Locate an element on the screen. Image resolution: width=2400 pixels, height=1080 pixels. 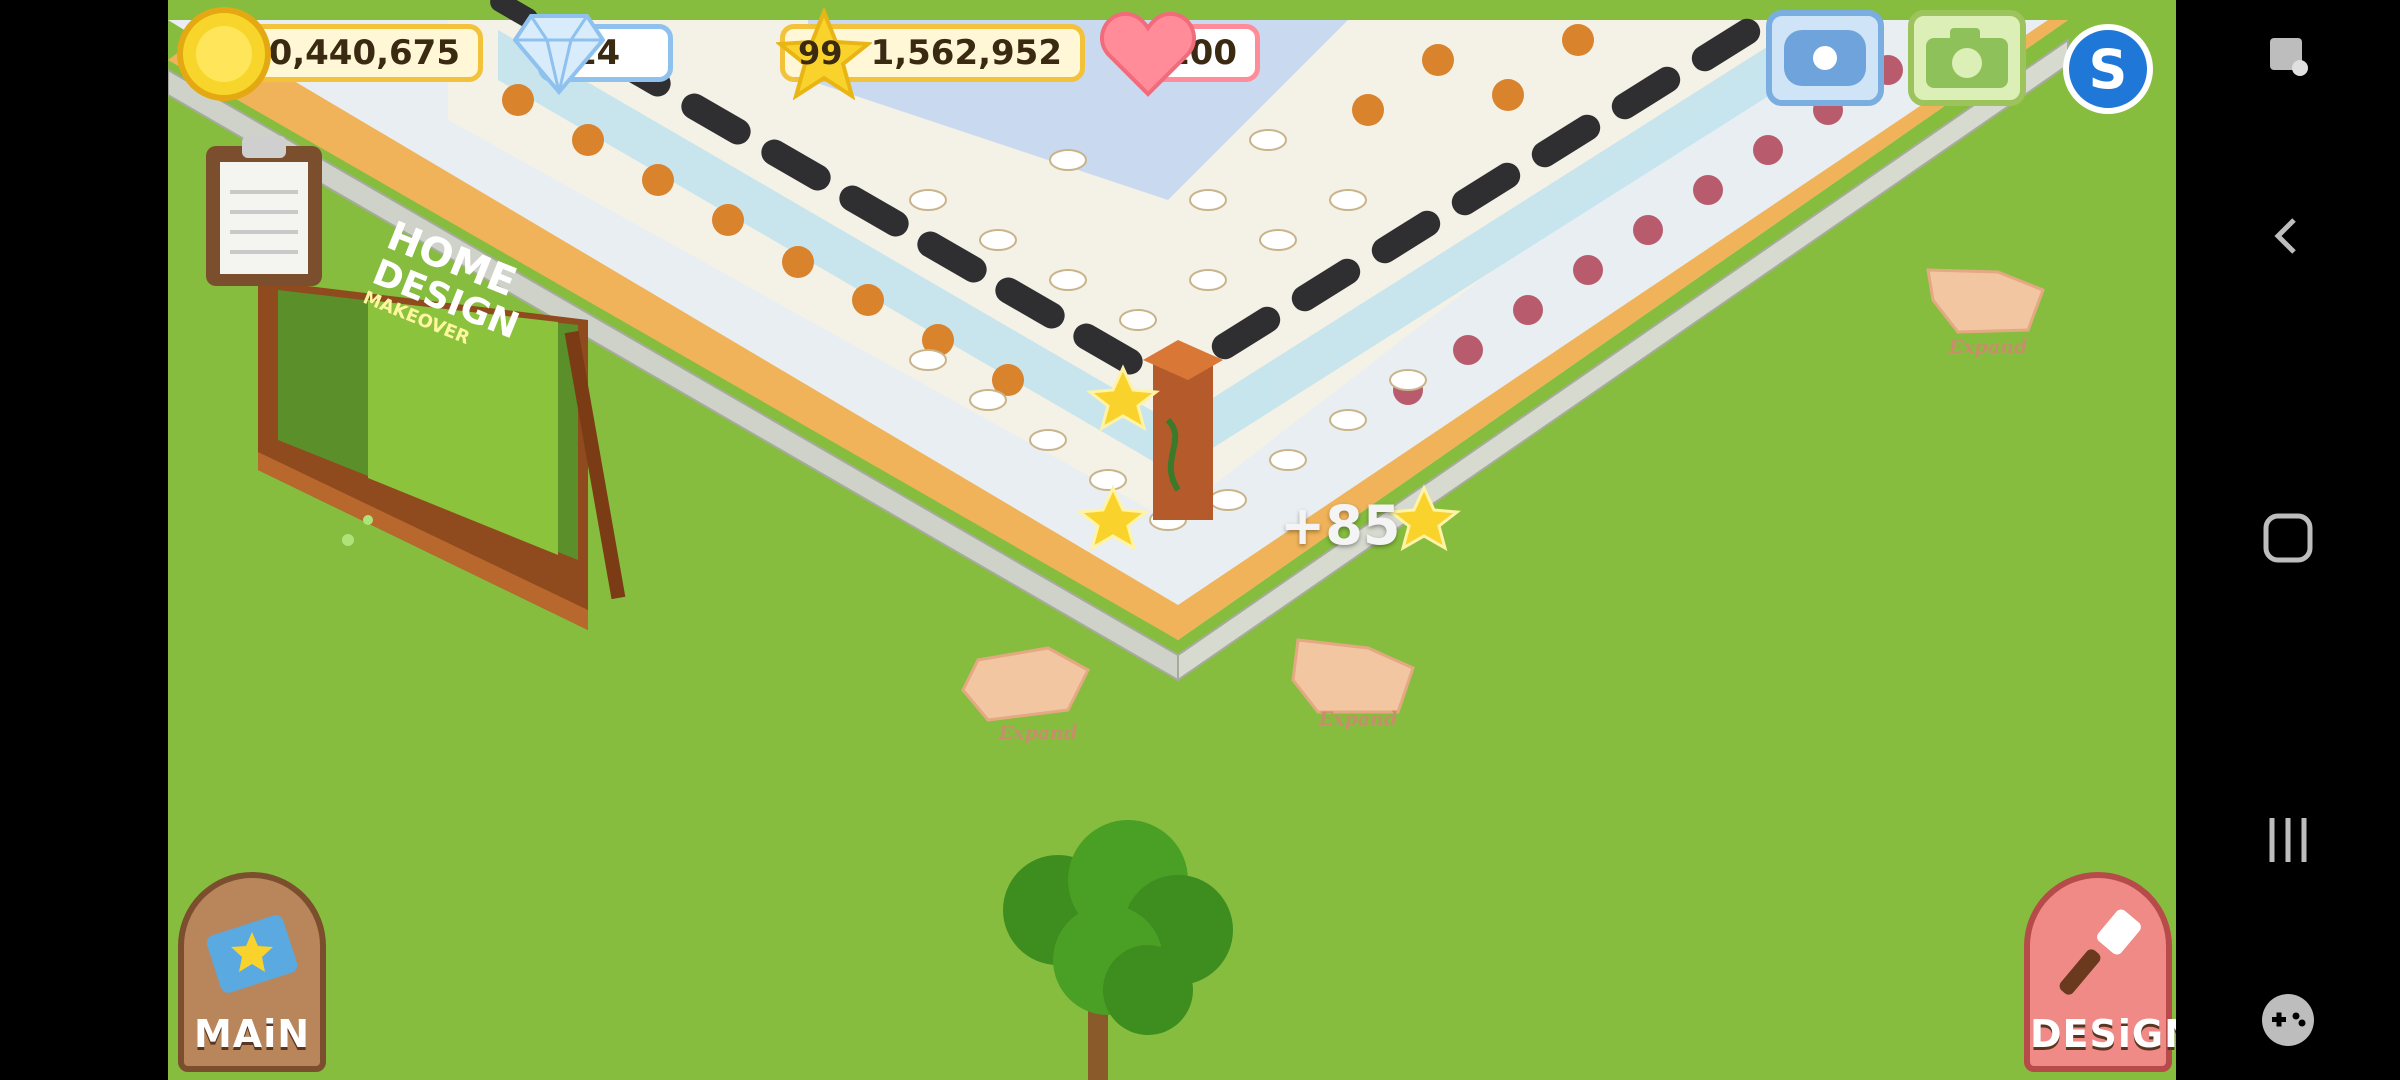
gamepad-phone-icon is located at coordinates (1825, 58).